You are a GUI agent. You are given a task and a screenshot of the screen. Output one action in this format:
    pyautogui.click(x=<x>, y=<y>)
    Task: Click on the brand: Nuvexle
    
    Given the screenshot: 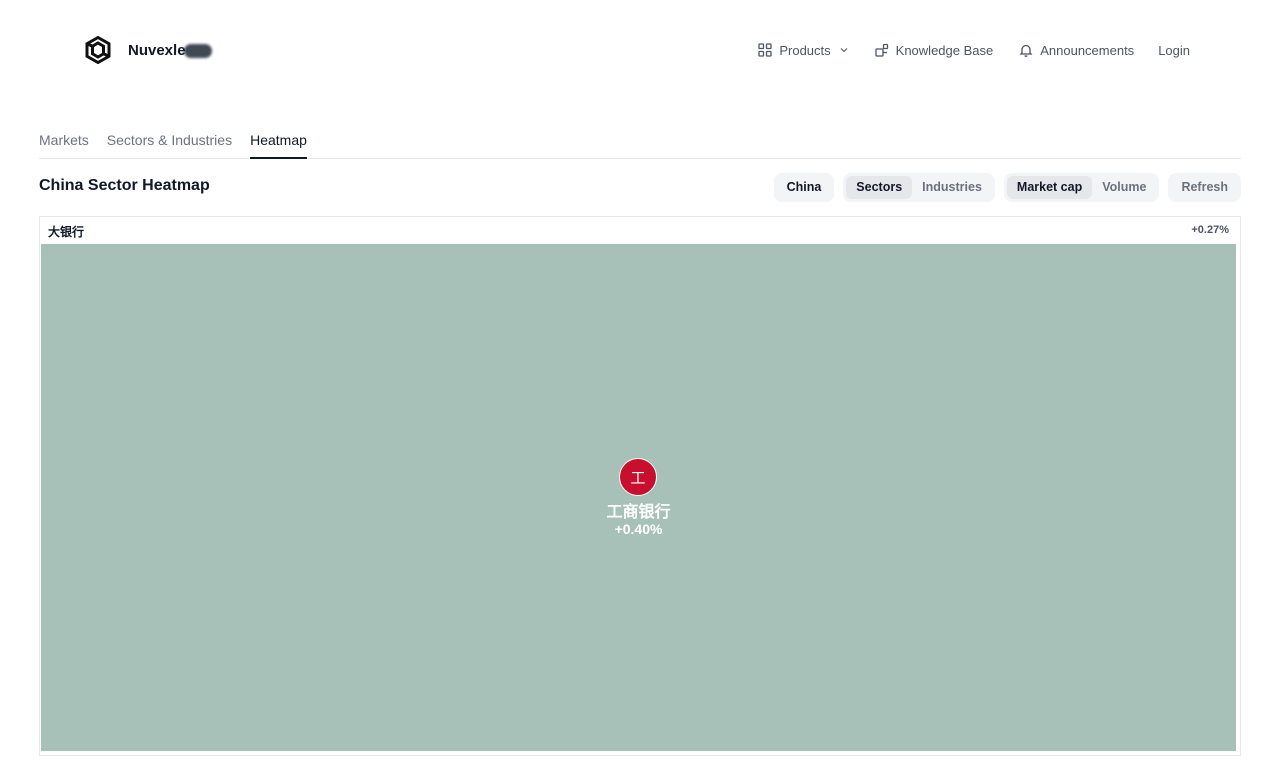 What is the action you would take?
    pyautogui.click(x=148, y=50)
    